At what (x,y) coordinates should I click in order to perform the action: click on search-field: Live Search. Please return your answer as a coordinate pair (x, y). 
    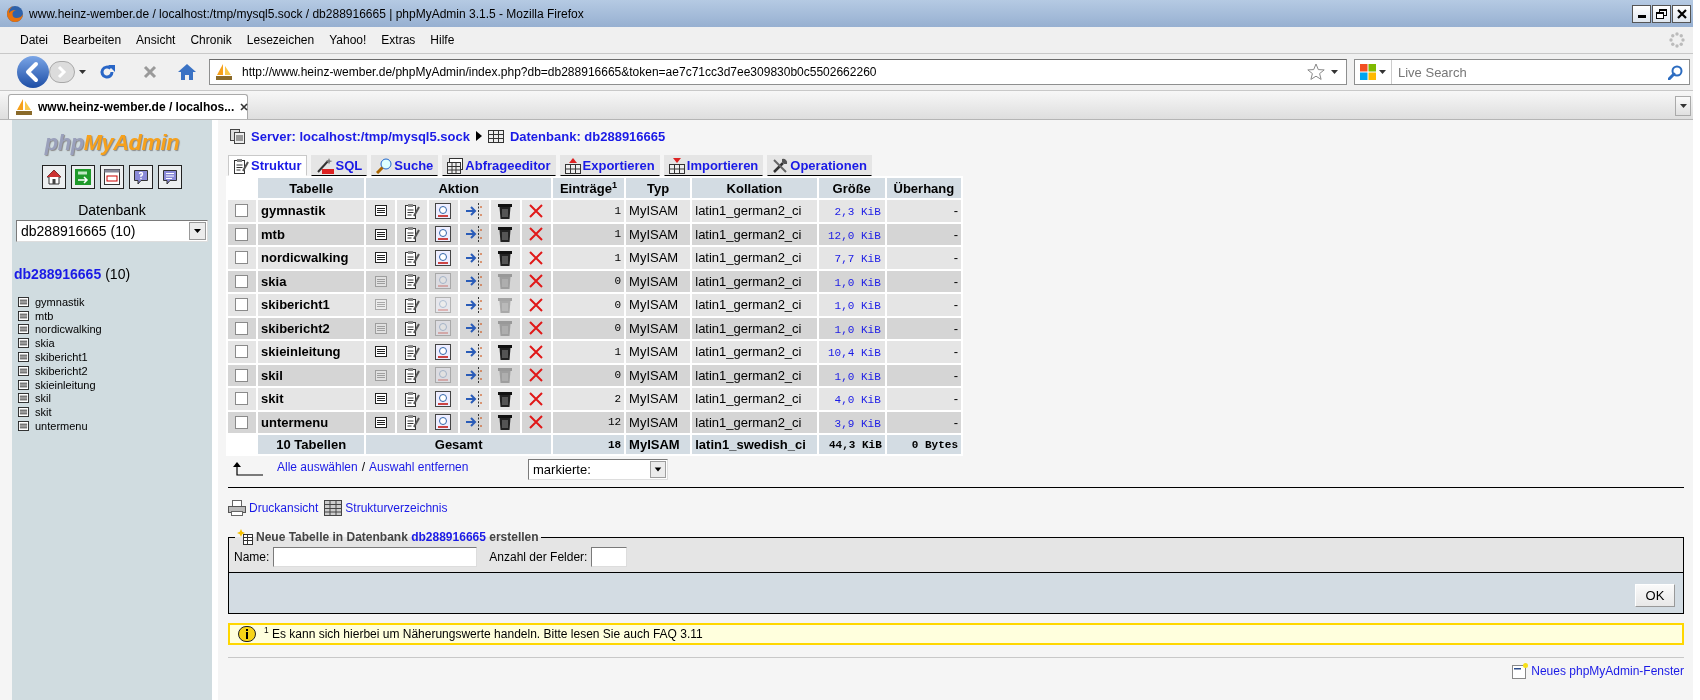
    Looking at the image, I should click on (1522, 72).